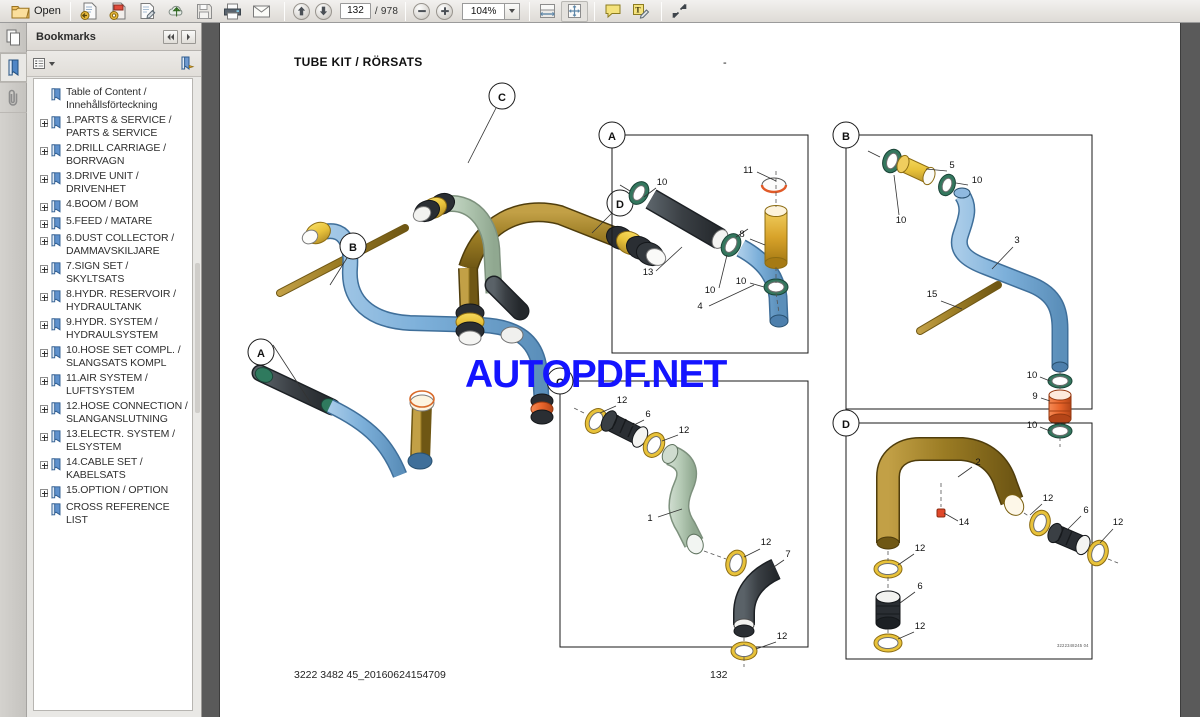 The height and width of the screenshot is (717, 1200). Describe the element at coordinates (44, 63) in the screenshot. I see `bookmark-options-button` at that location.